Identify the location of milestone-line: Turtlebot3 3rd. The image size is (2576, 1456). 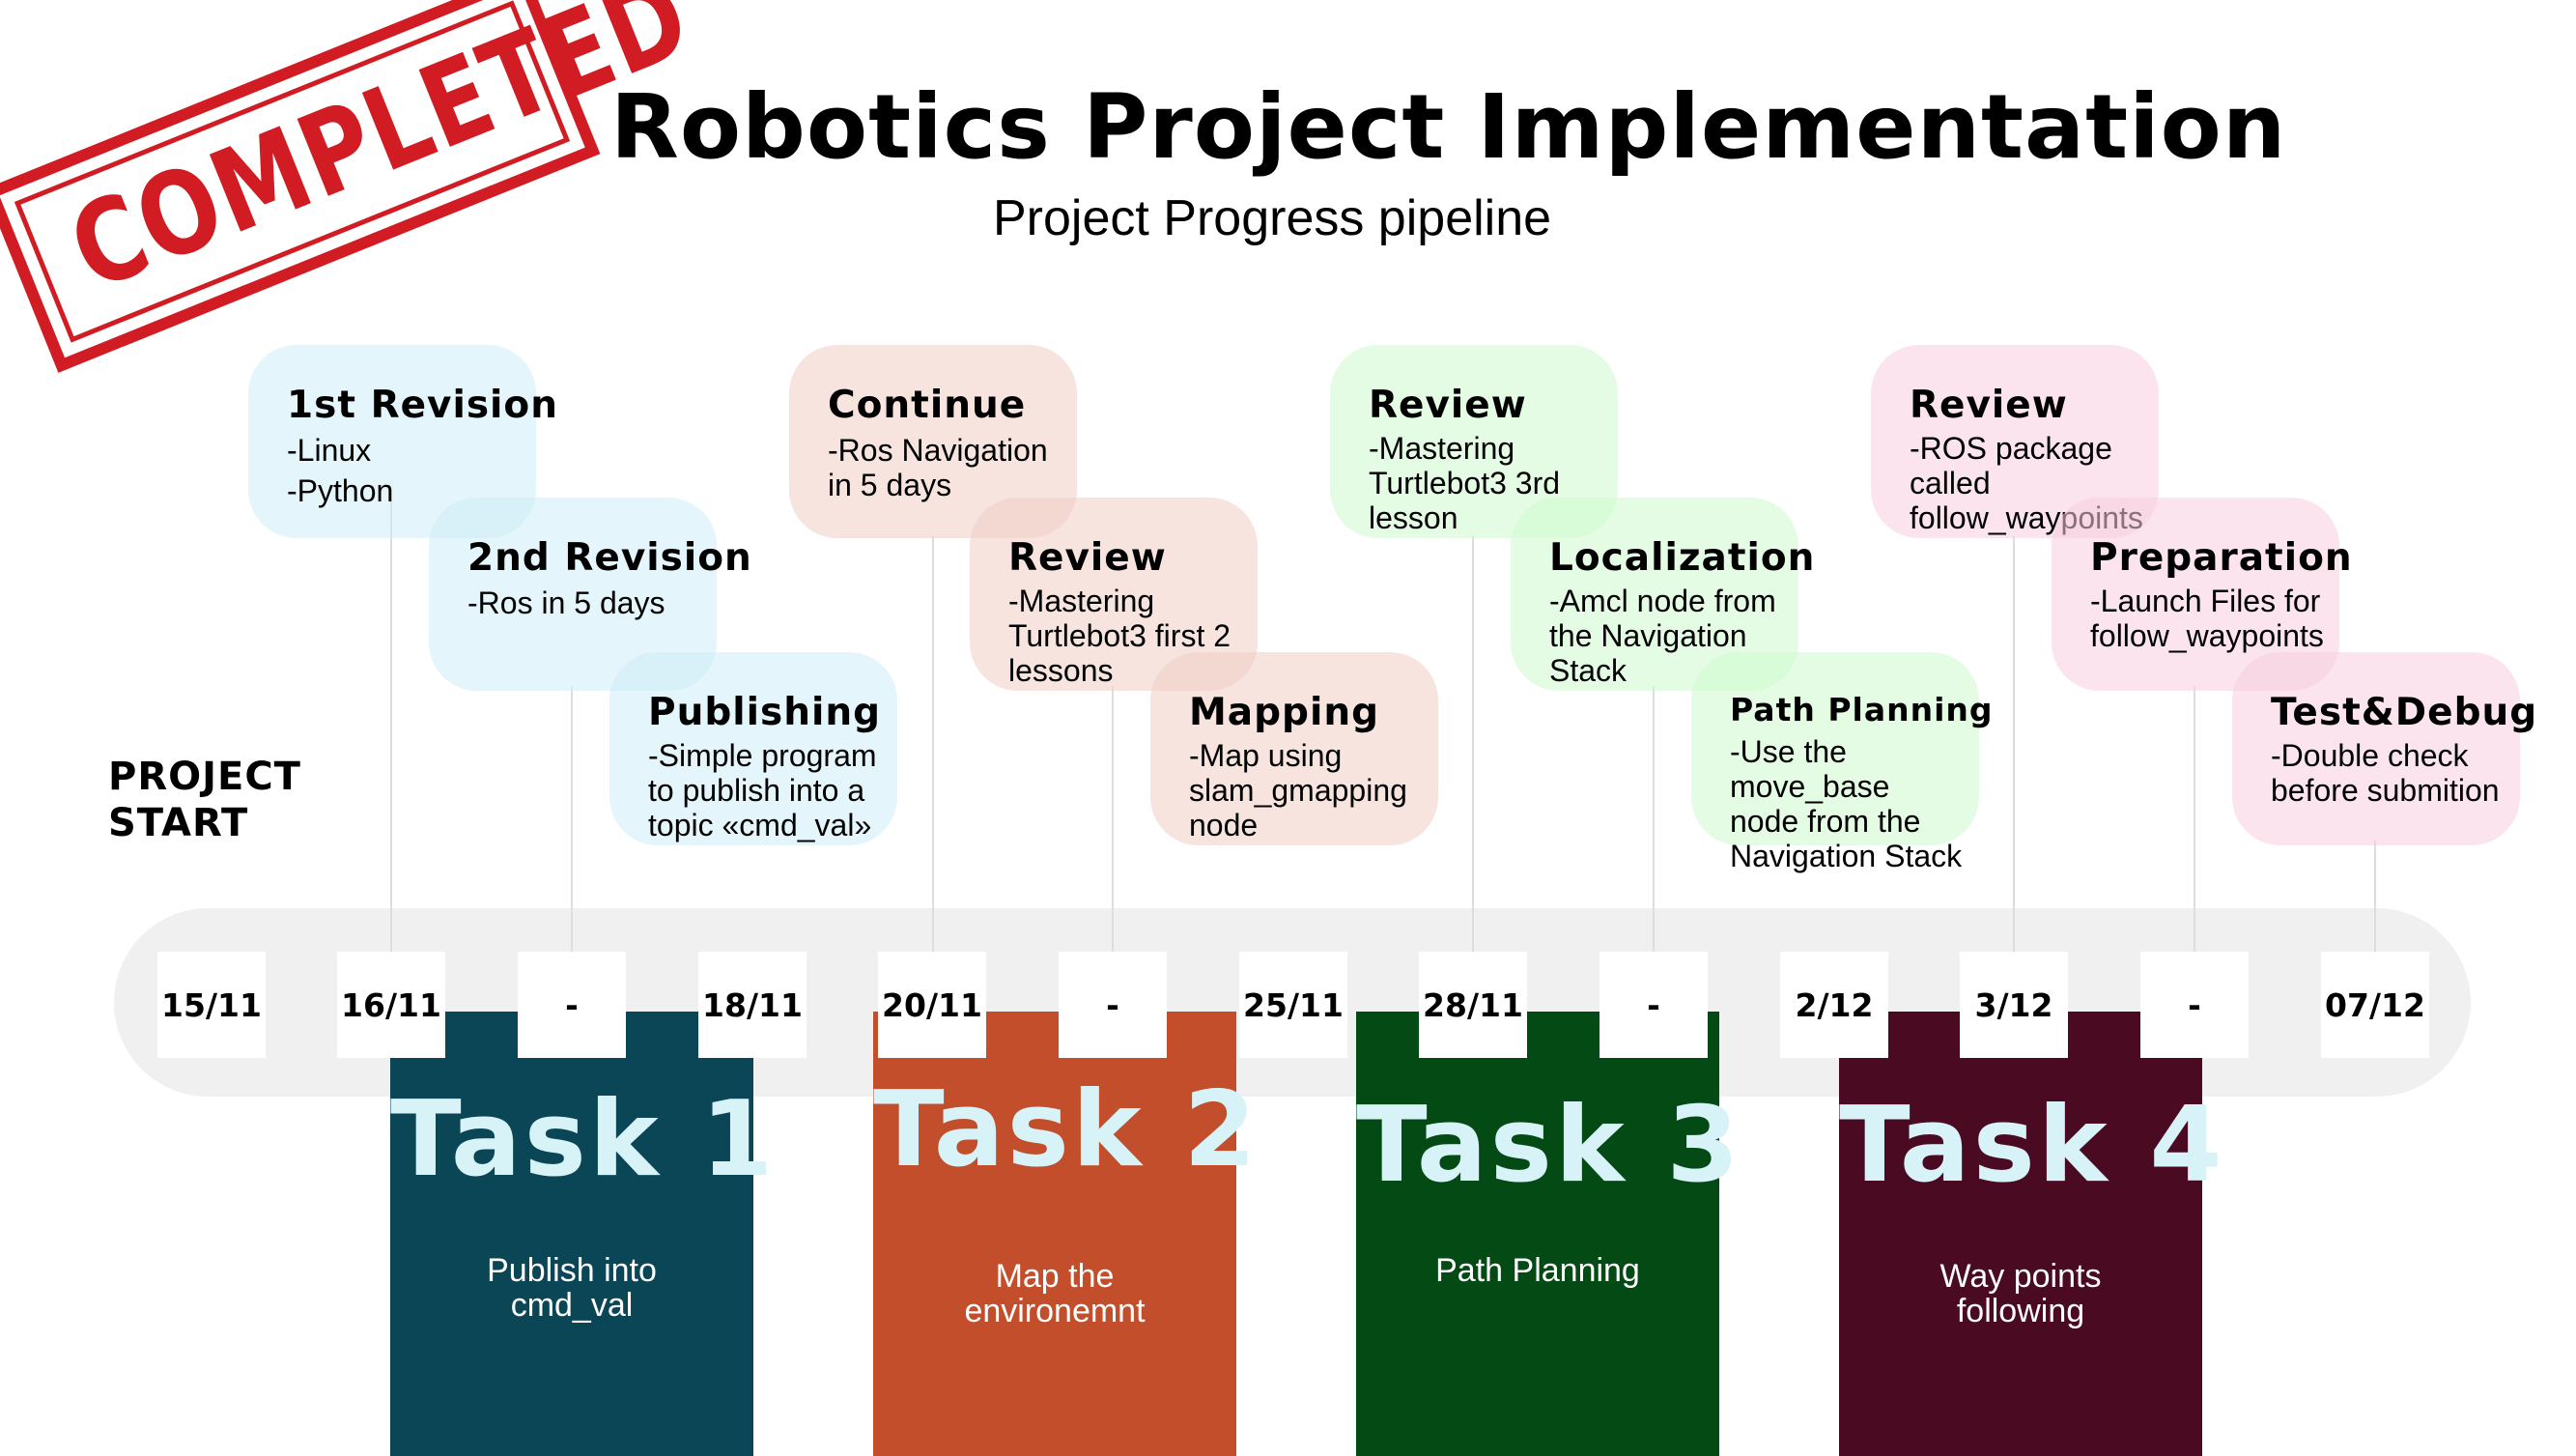
(1465, 483).